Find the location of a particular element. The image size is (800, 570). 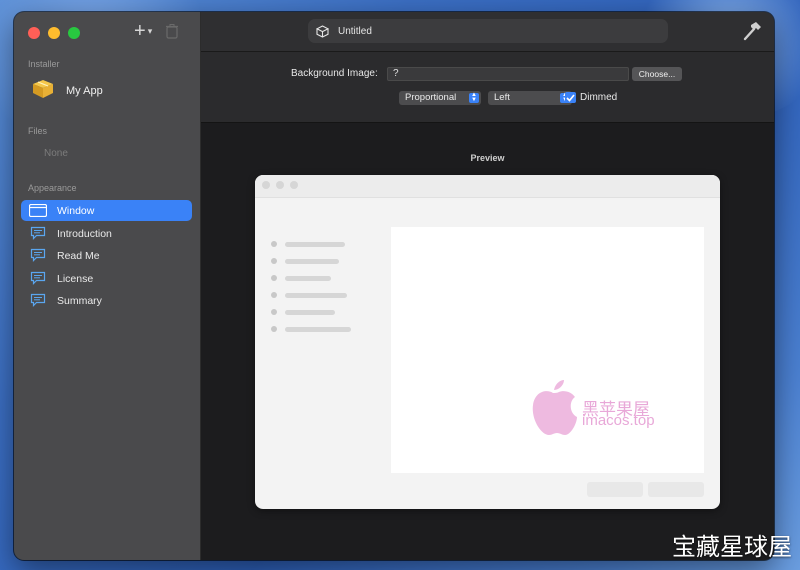

window-controls is located at coordinates (54, 33).